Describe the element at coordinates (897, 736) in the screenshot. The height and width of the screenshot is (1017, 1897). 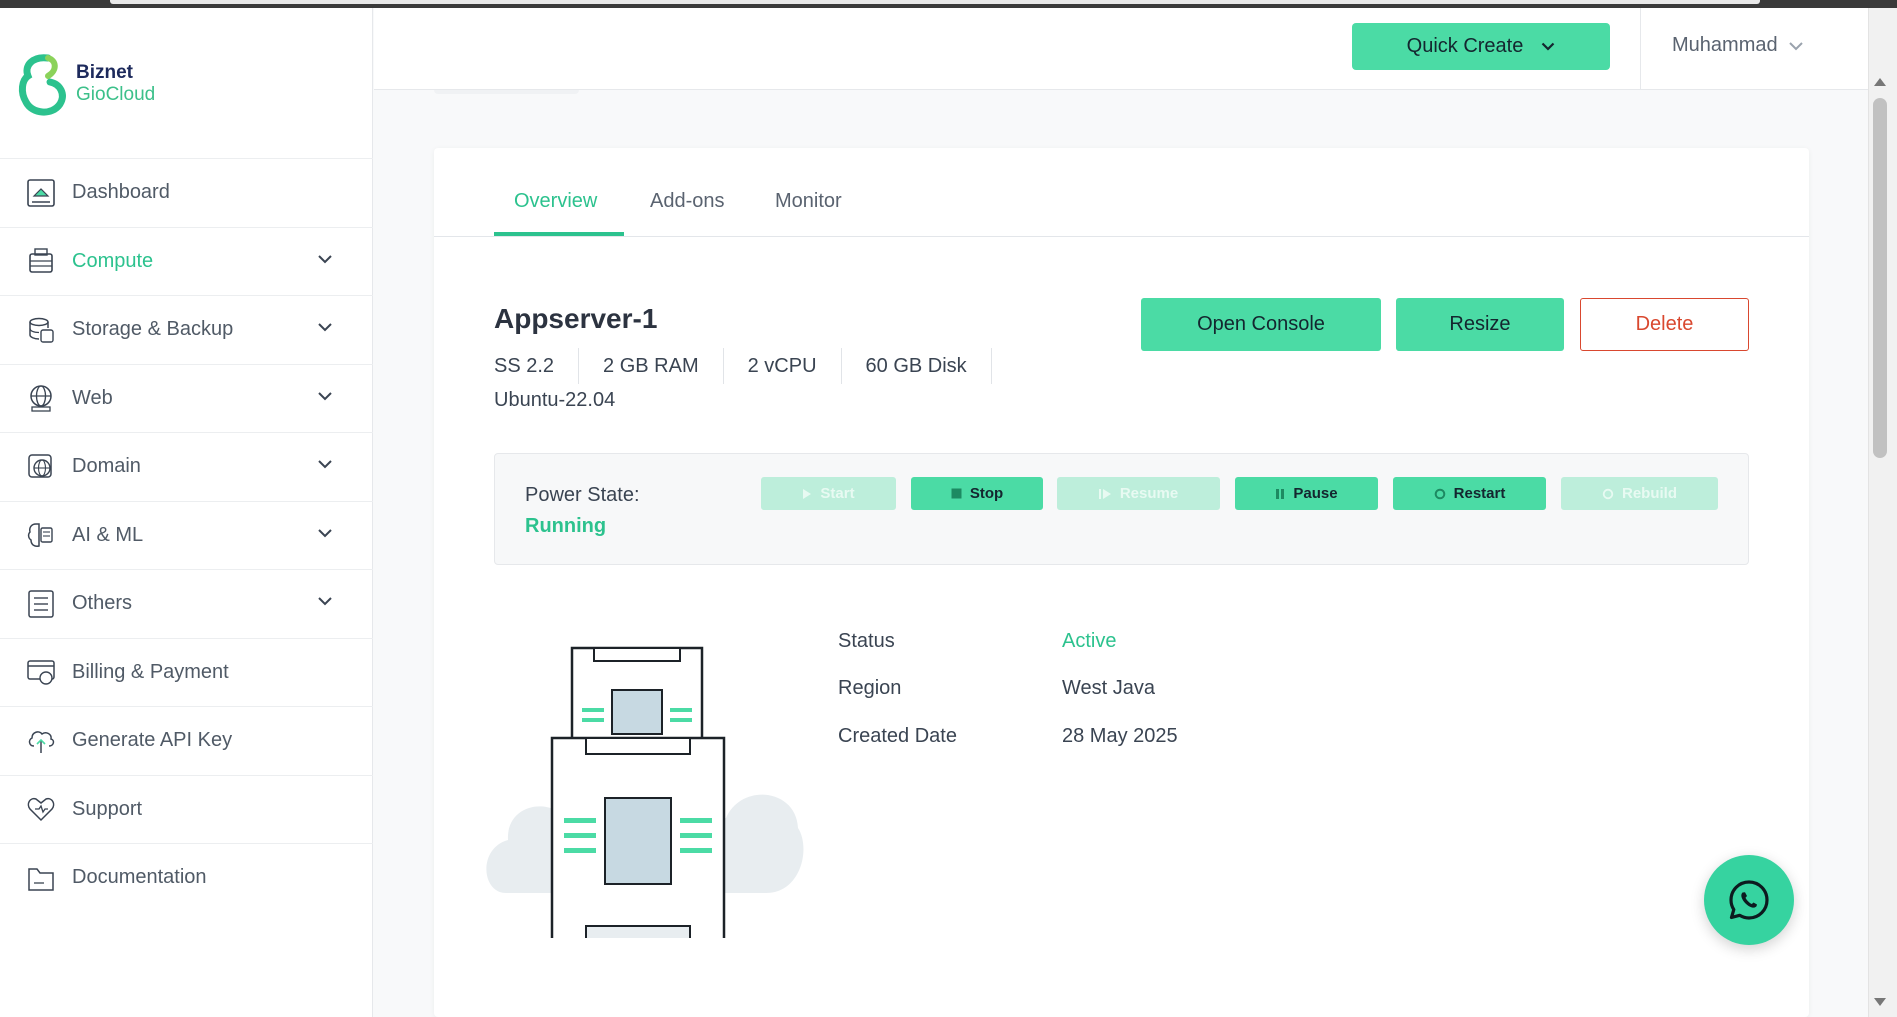
I see `created-date-label: Created Date` at that location.